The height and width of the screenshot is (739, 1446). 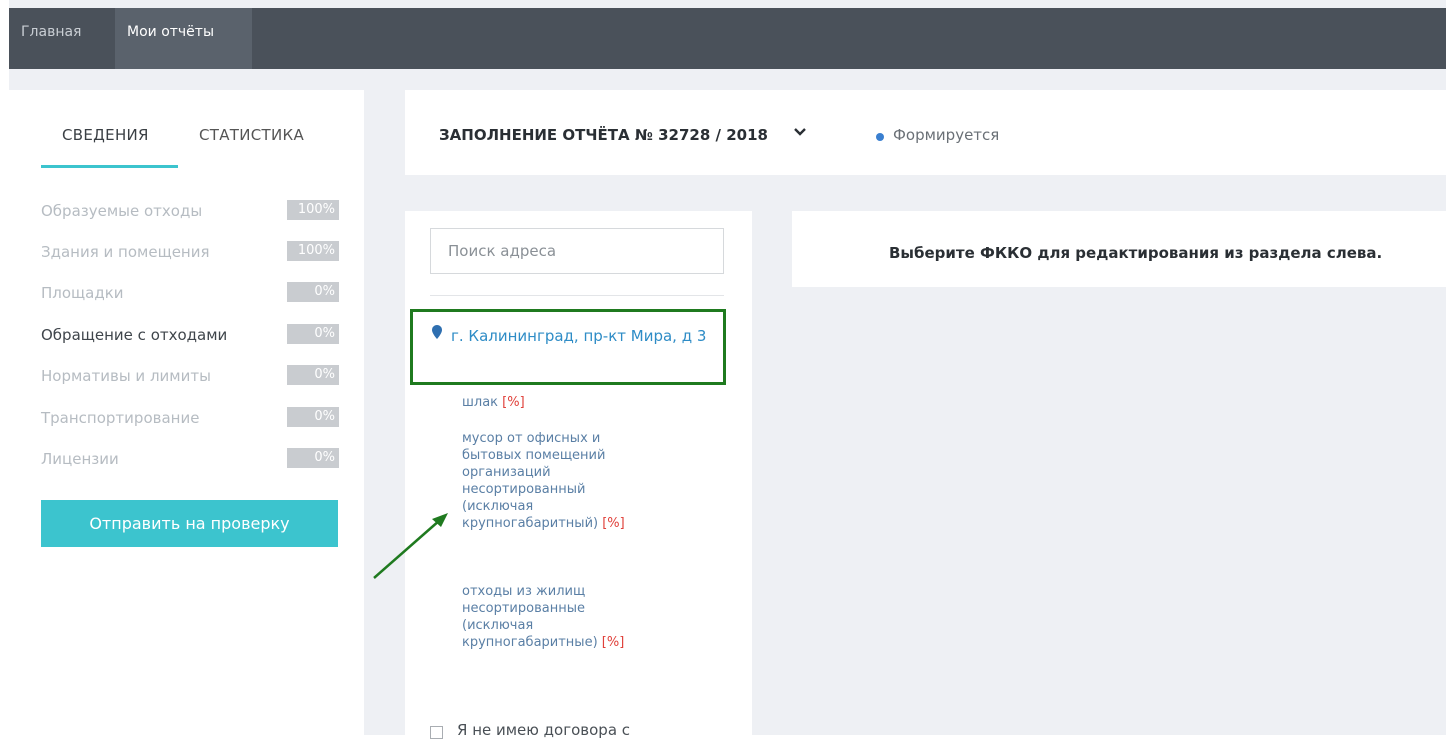 I want to click on section-label: Лицензии, so click(x=80, y=459).